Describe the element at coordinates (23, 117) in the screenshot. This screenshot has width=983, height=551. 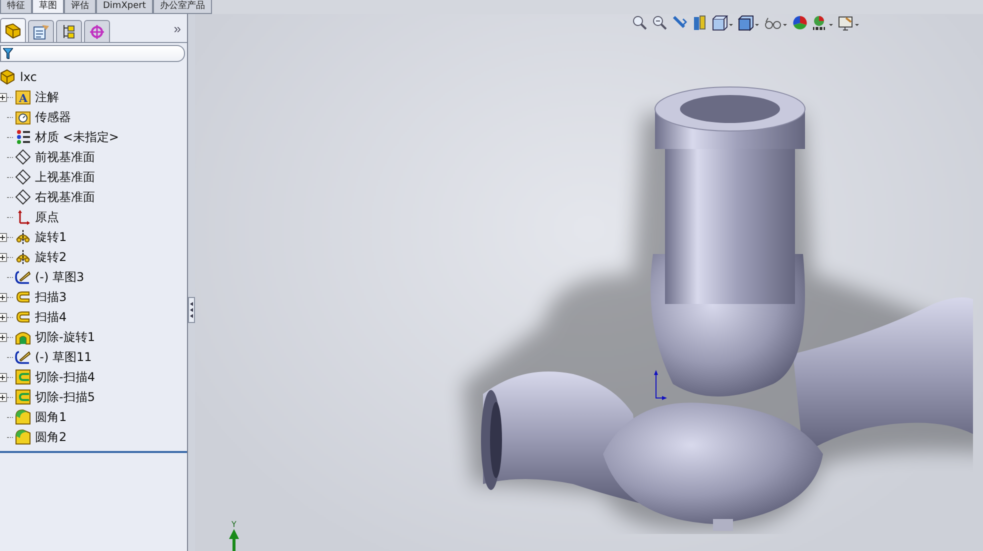
I see `folder-gauge-icon` at that location.